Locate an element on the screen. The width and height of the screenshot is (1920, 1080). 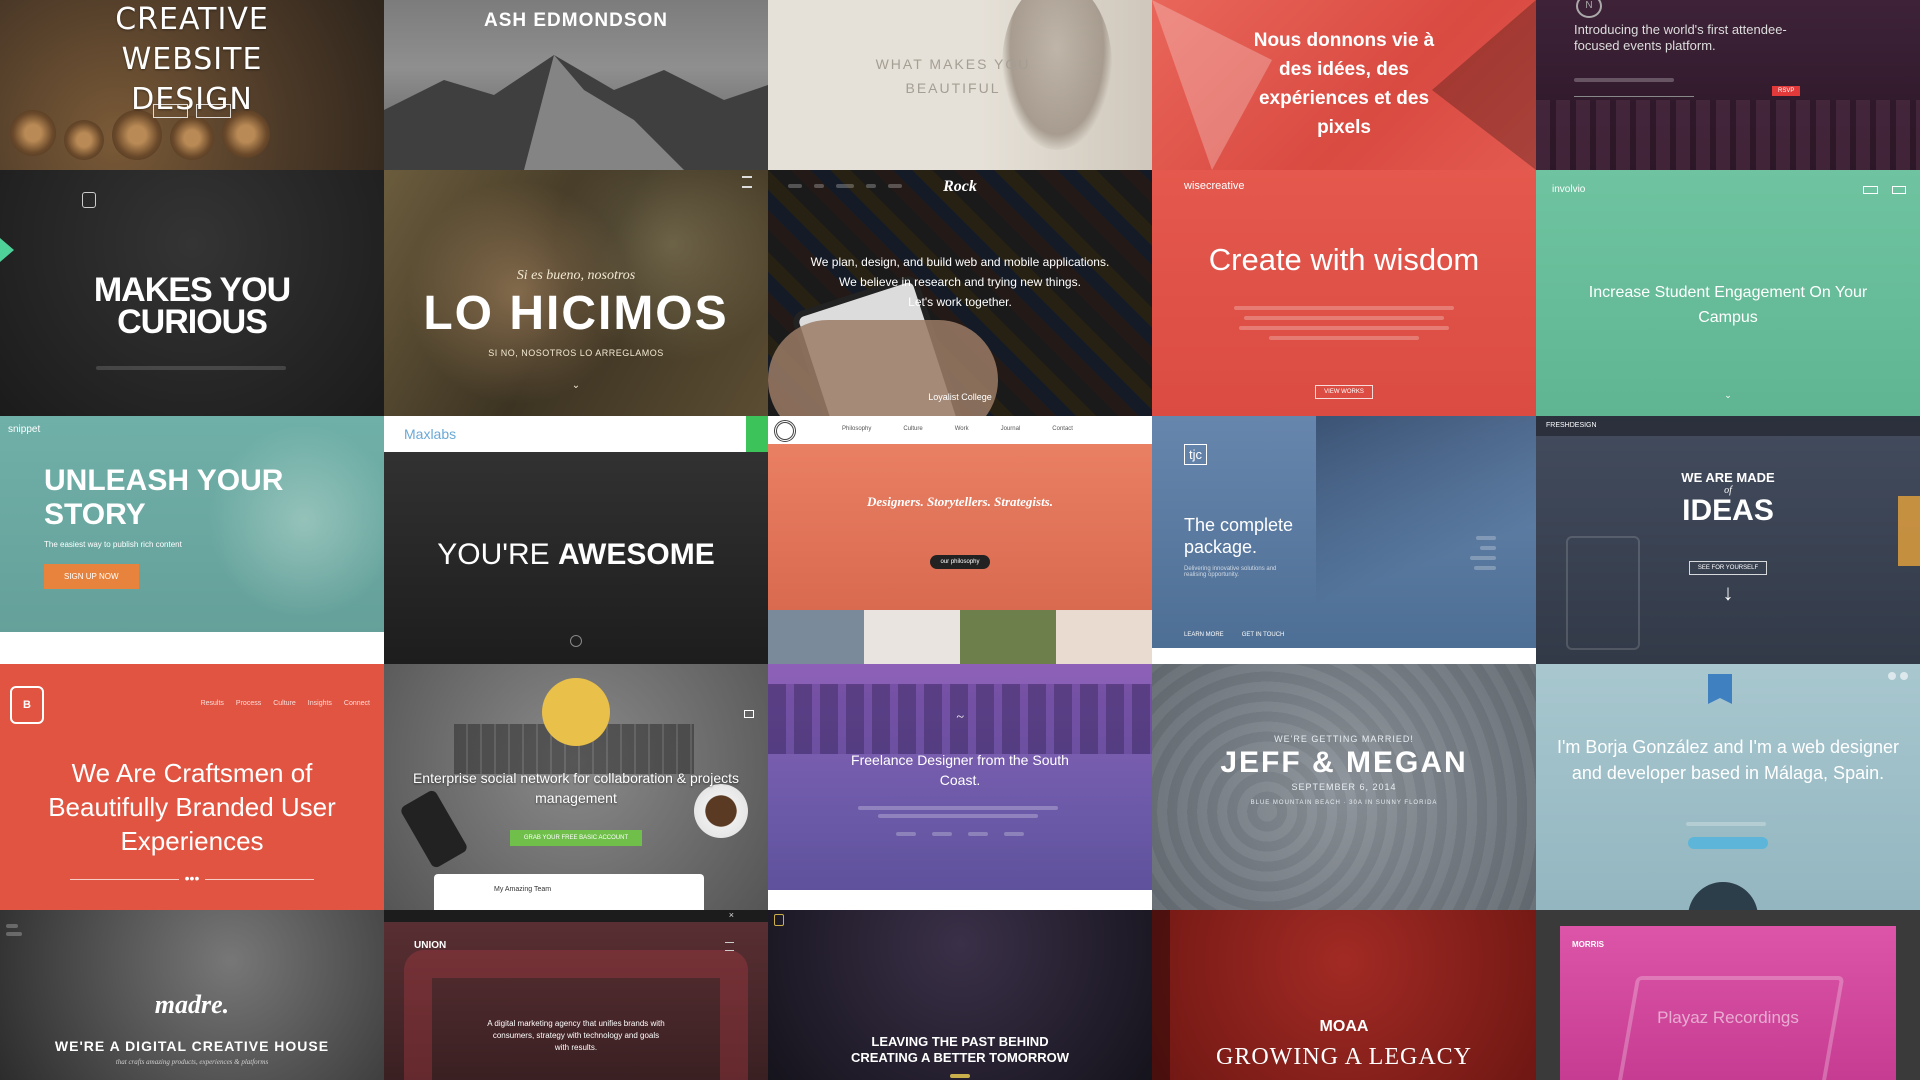
tile-makes-you-curious: MAKES YOU CURIOUS is located at coordinates (192, 293).